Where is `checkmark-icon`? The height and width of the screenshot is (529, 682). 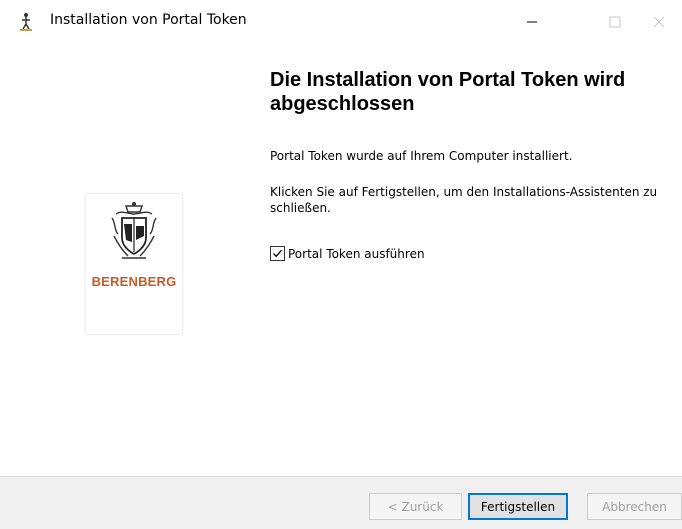 checkmark-icon is located at coordinates (277, 253).